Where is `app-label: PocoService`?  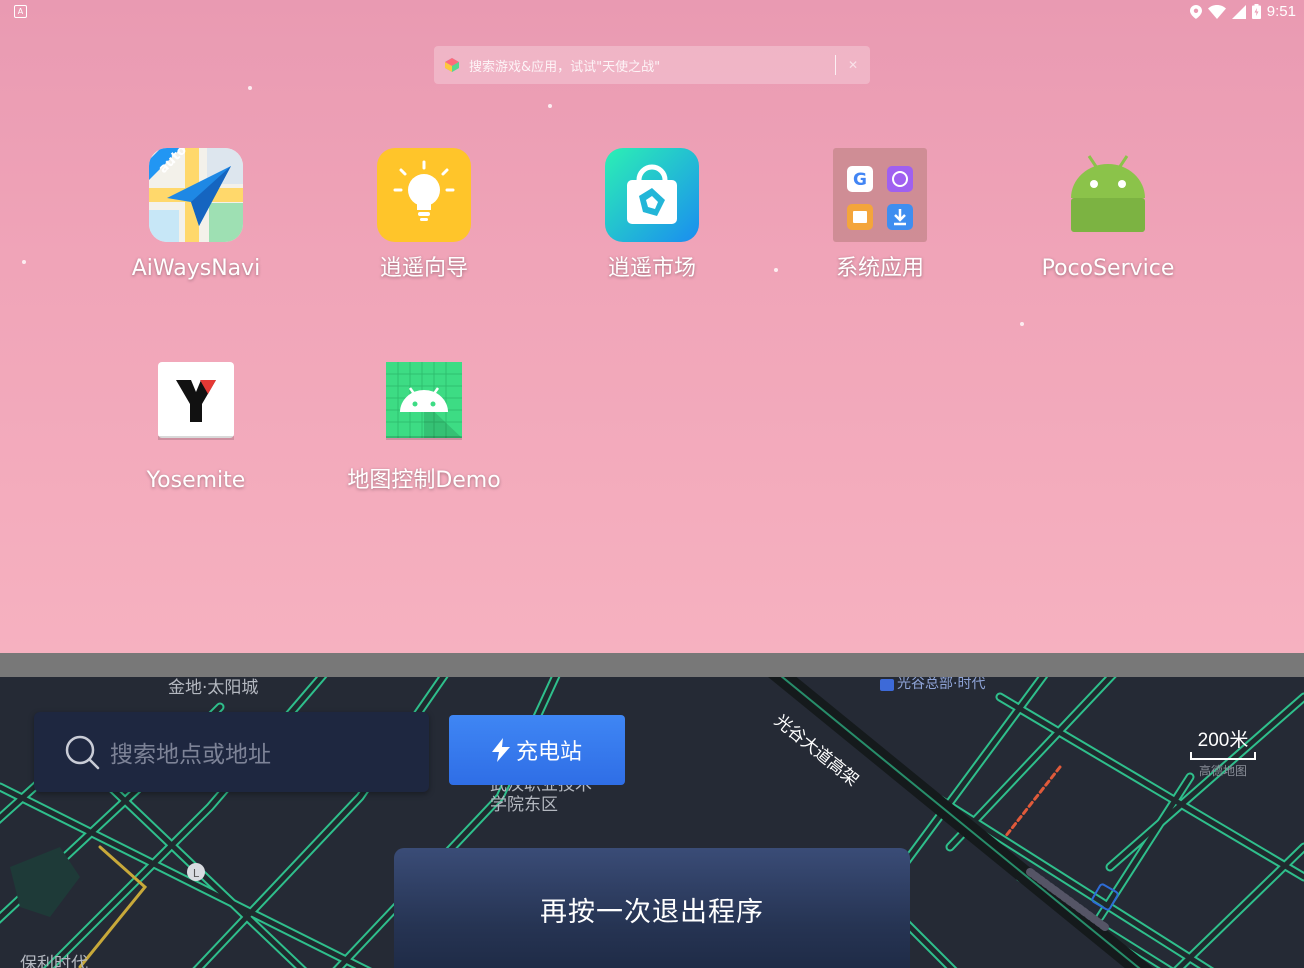 app-label: PocoService is located at coordinates (1108, 268).